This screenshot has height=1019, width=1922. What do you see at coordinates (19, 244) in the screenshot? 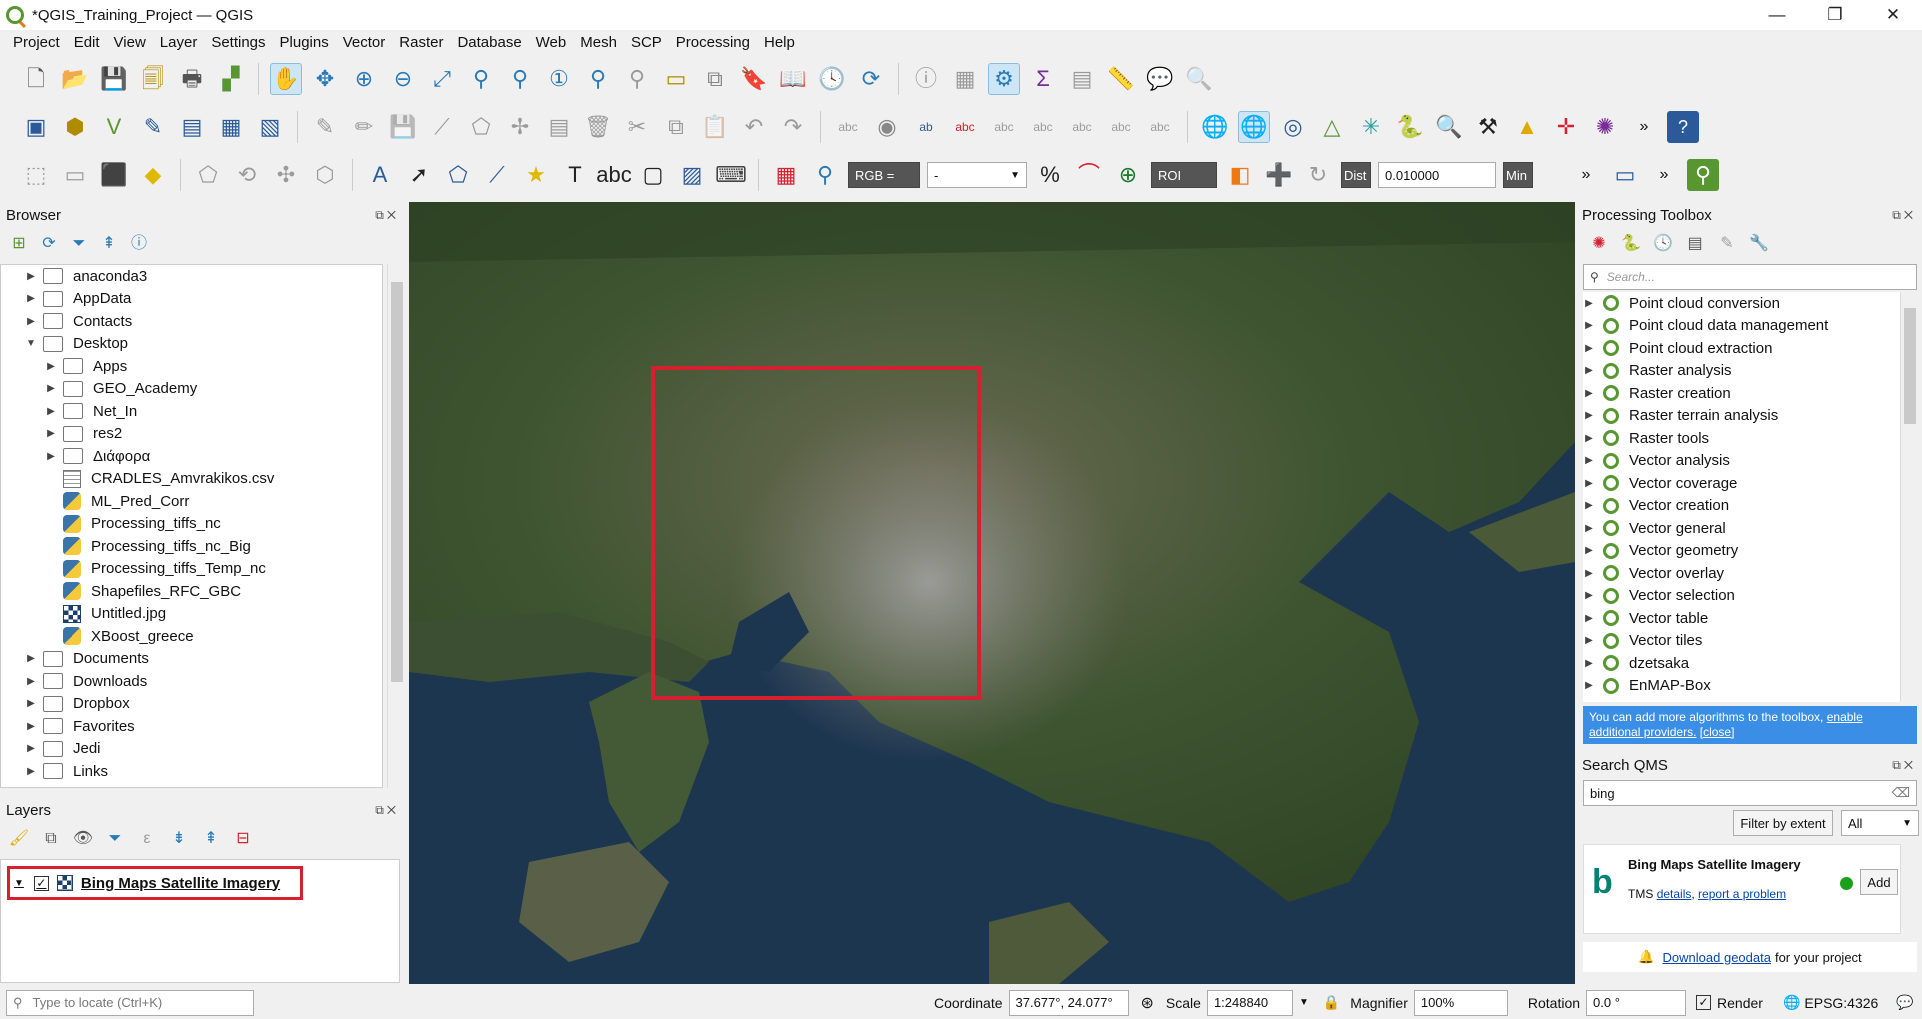
I see `add-selected-layers-icon: ⊞` at bounding box center [19, 244].